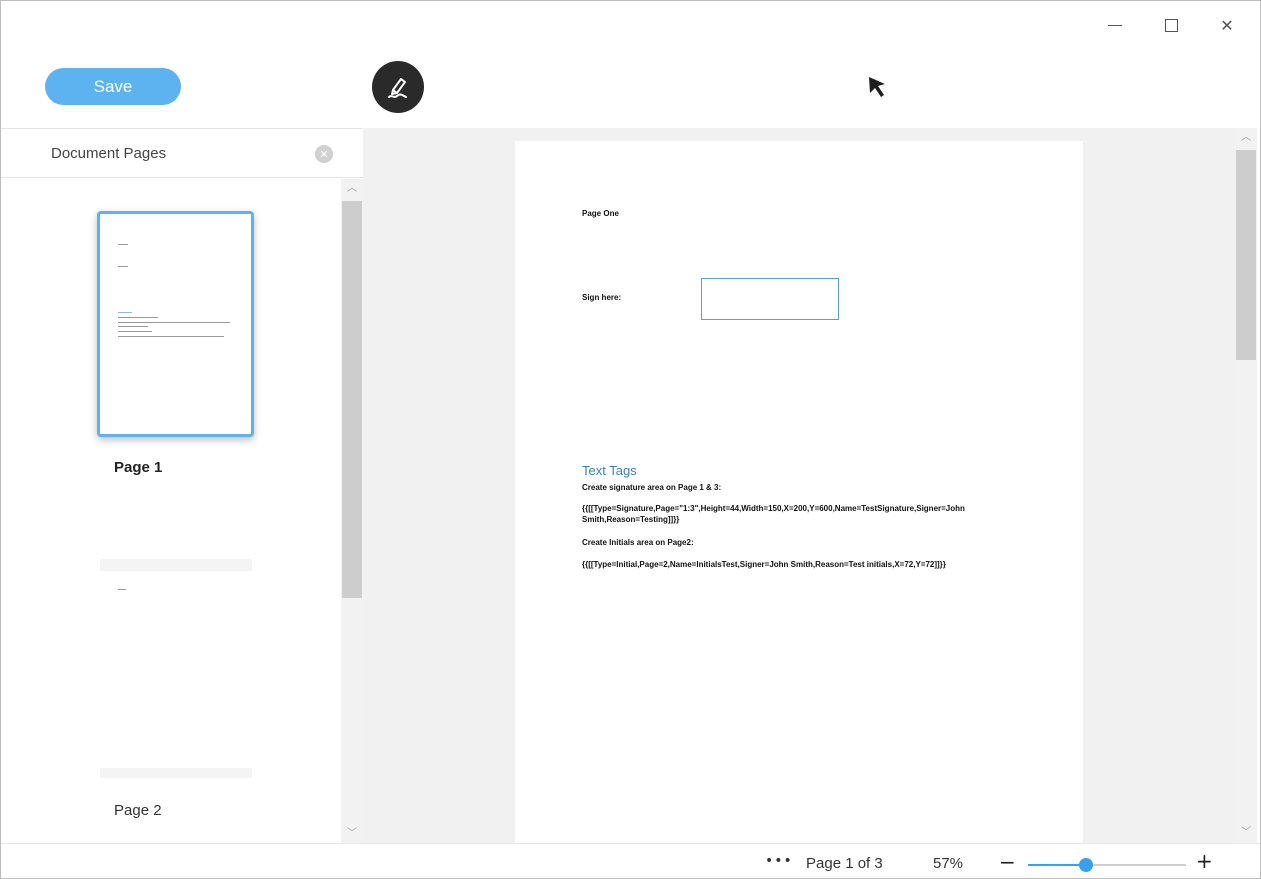 The image size is (1261, 879). Describe the element at coordinates (1204, 861) in the screenshot. I see `zoom-in-button: +` at that location.